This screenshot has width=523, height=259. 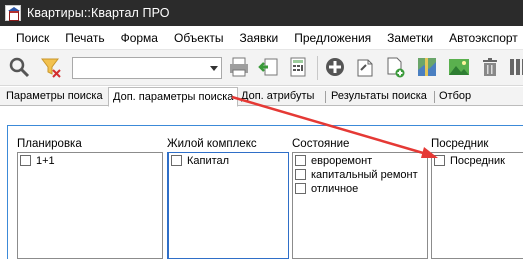 What do you see at coordinates (298, 67) in the screenshot?
I see `calculator-icon` at bounding box center [298, 67].